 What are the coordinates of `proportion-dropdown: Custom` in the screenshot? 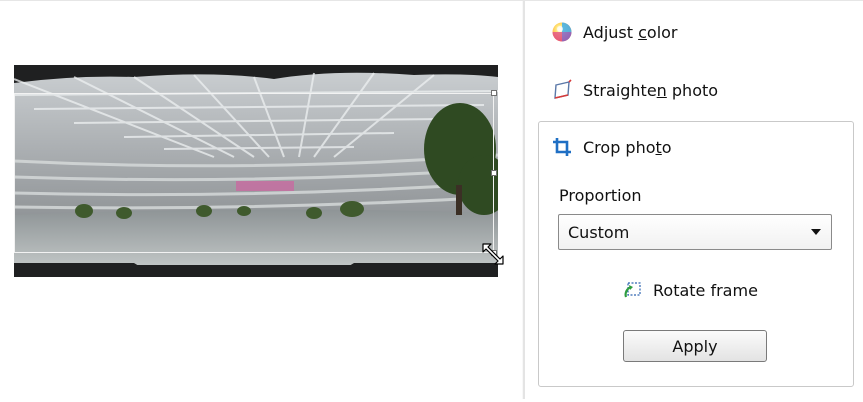 It's located at (695, 232).